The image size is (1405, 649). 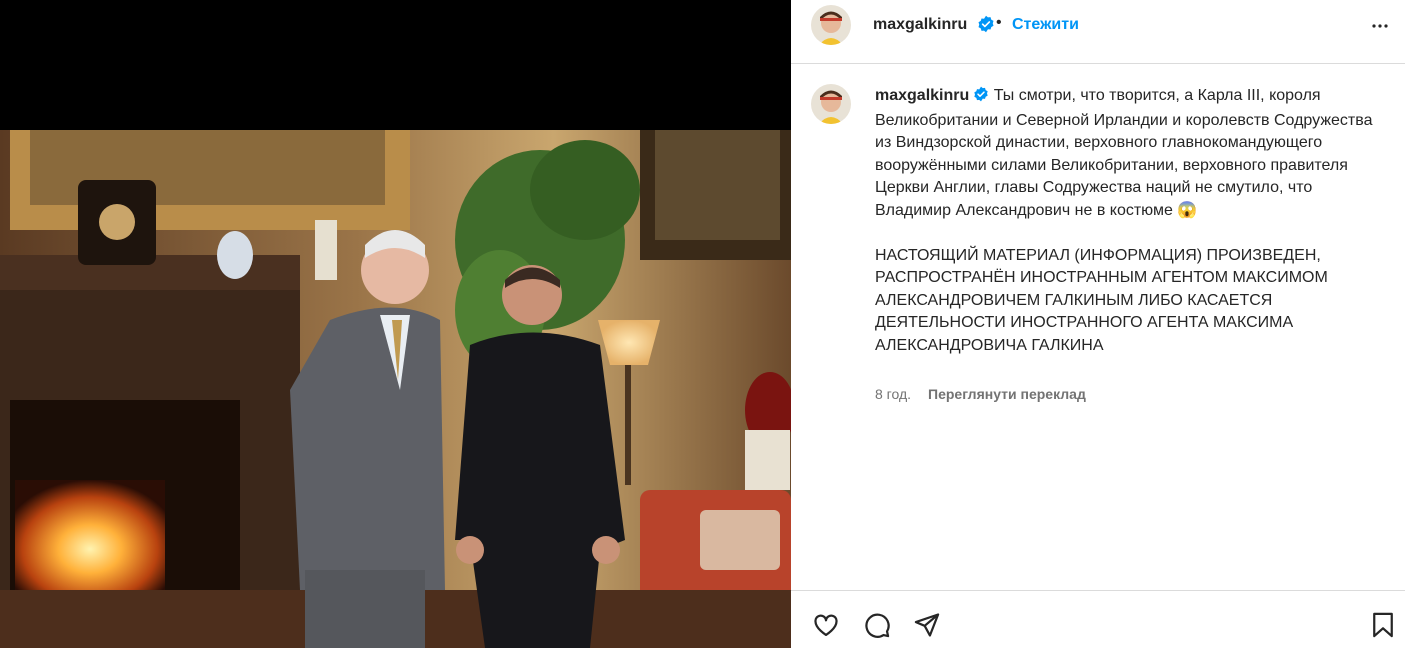 I want to click on author-avatar, so click(x=831, y=25).